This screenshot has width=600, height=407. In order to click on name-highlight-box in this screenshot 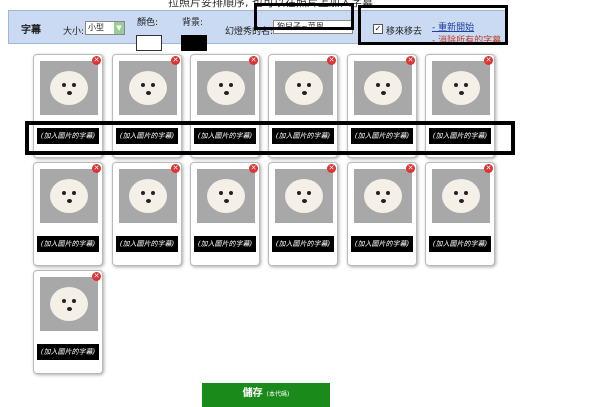, I will do `click(304, 16)`.